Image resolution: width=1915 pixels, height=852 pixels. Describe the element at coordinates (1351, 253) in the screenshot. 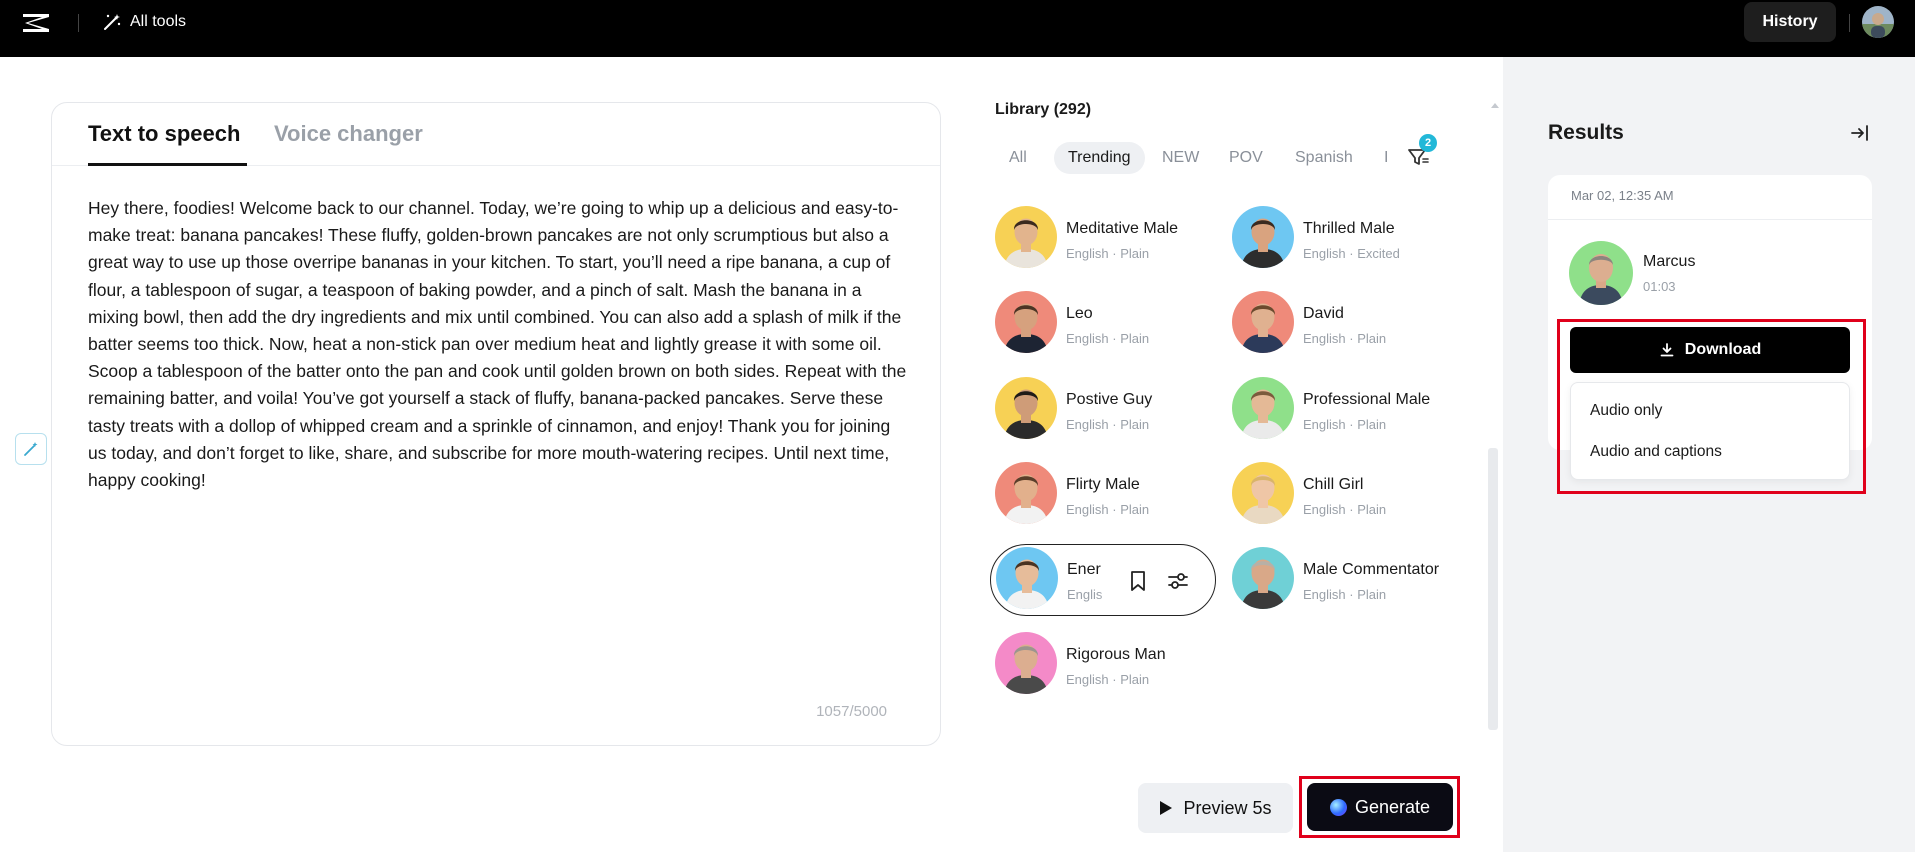

I see `voice-meta: English · Excited` at that location.